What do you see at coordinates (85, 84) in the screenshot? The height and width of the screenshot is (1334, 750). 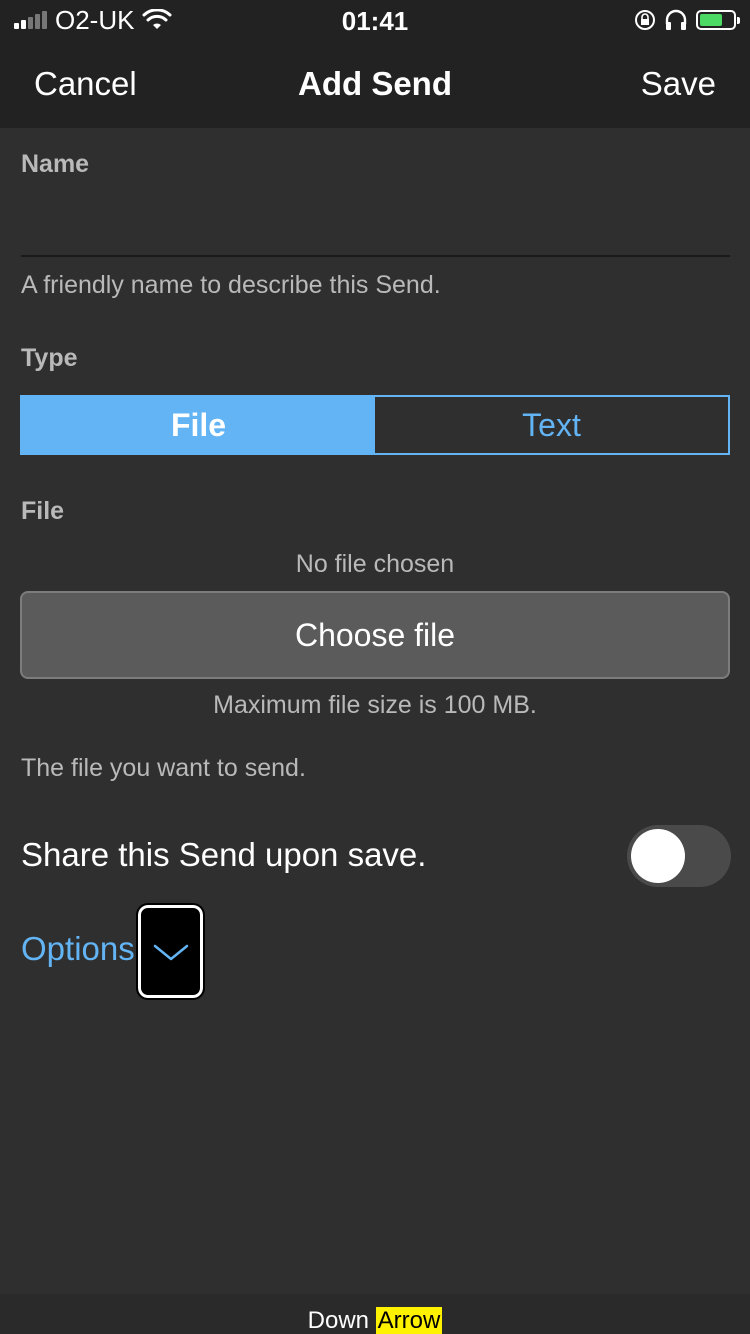 I see `cancel-button: Cancel` at bounding box center [85, 84].